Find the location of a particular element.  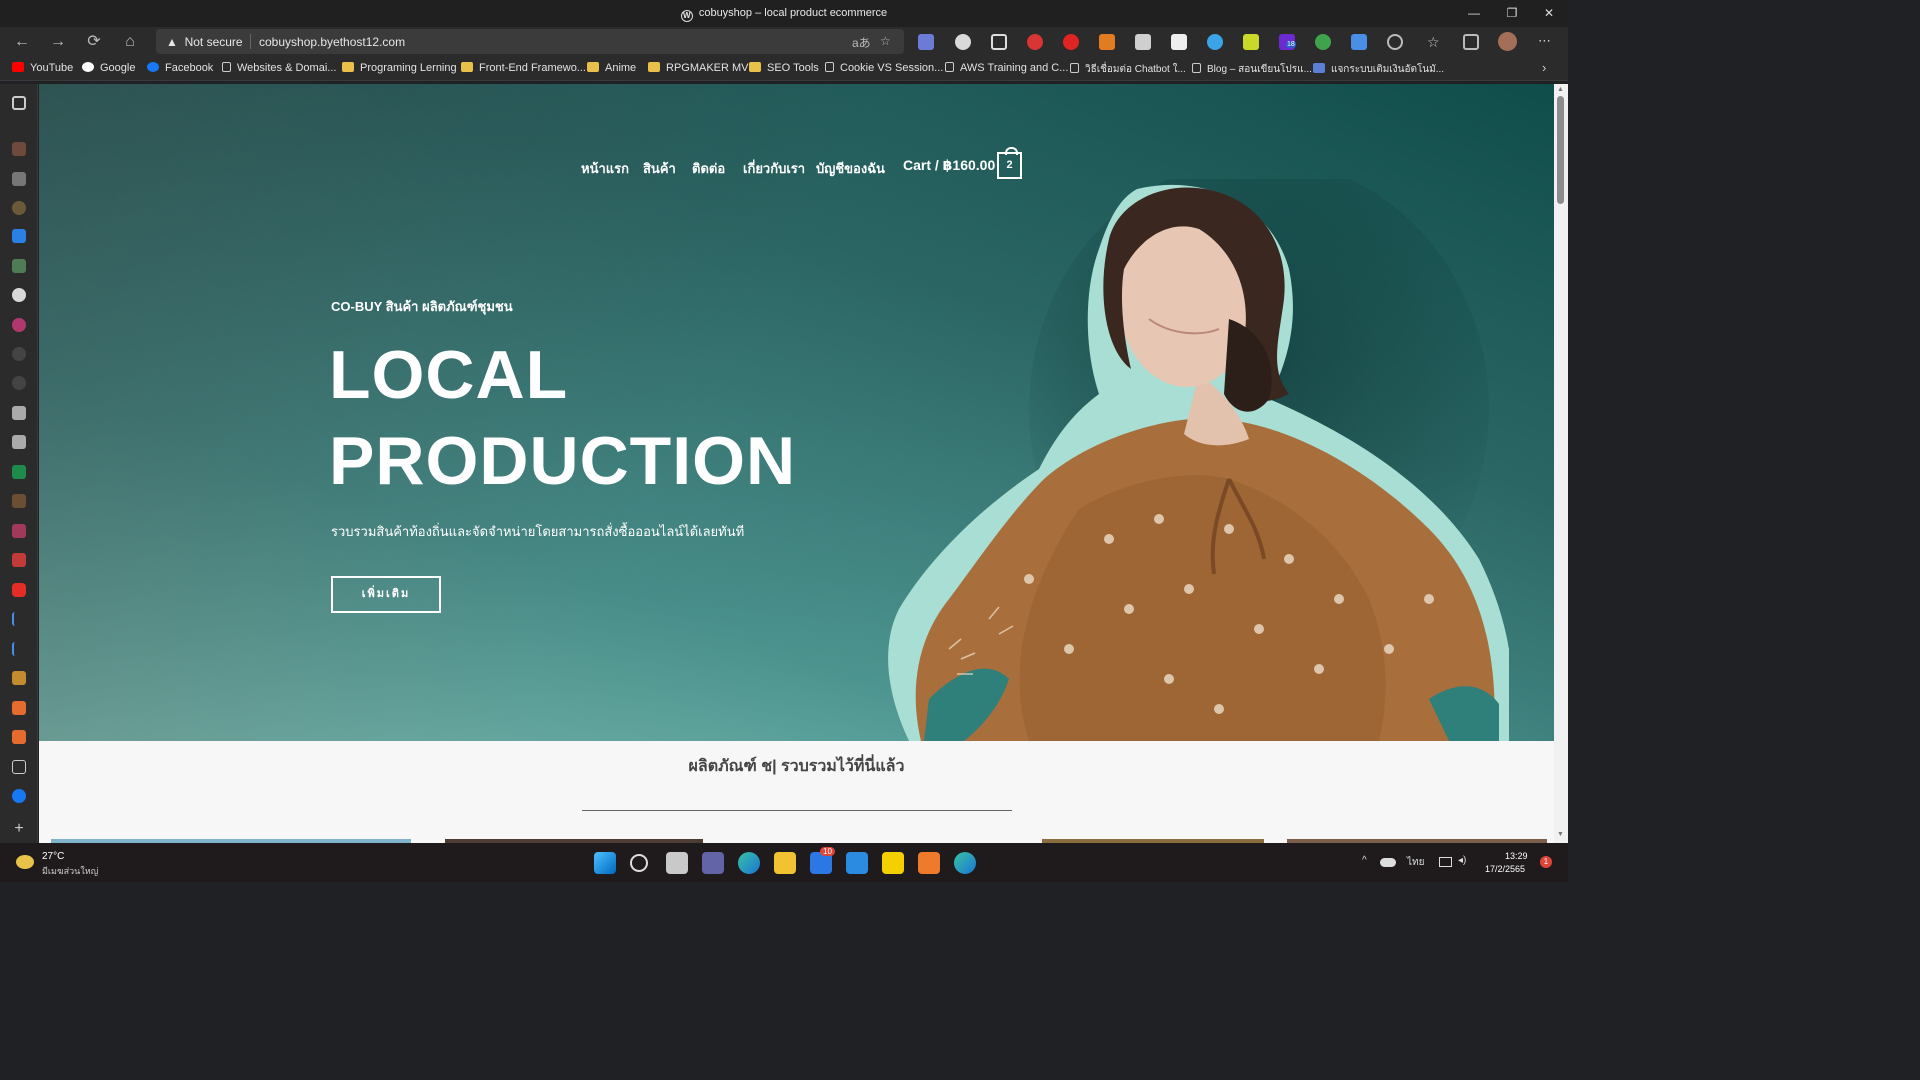

gear-extension-icon is located at coordinates (963, 42).